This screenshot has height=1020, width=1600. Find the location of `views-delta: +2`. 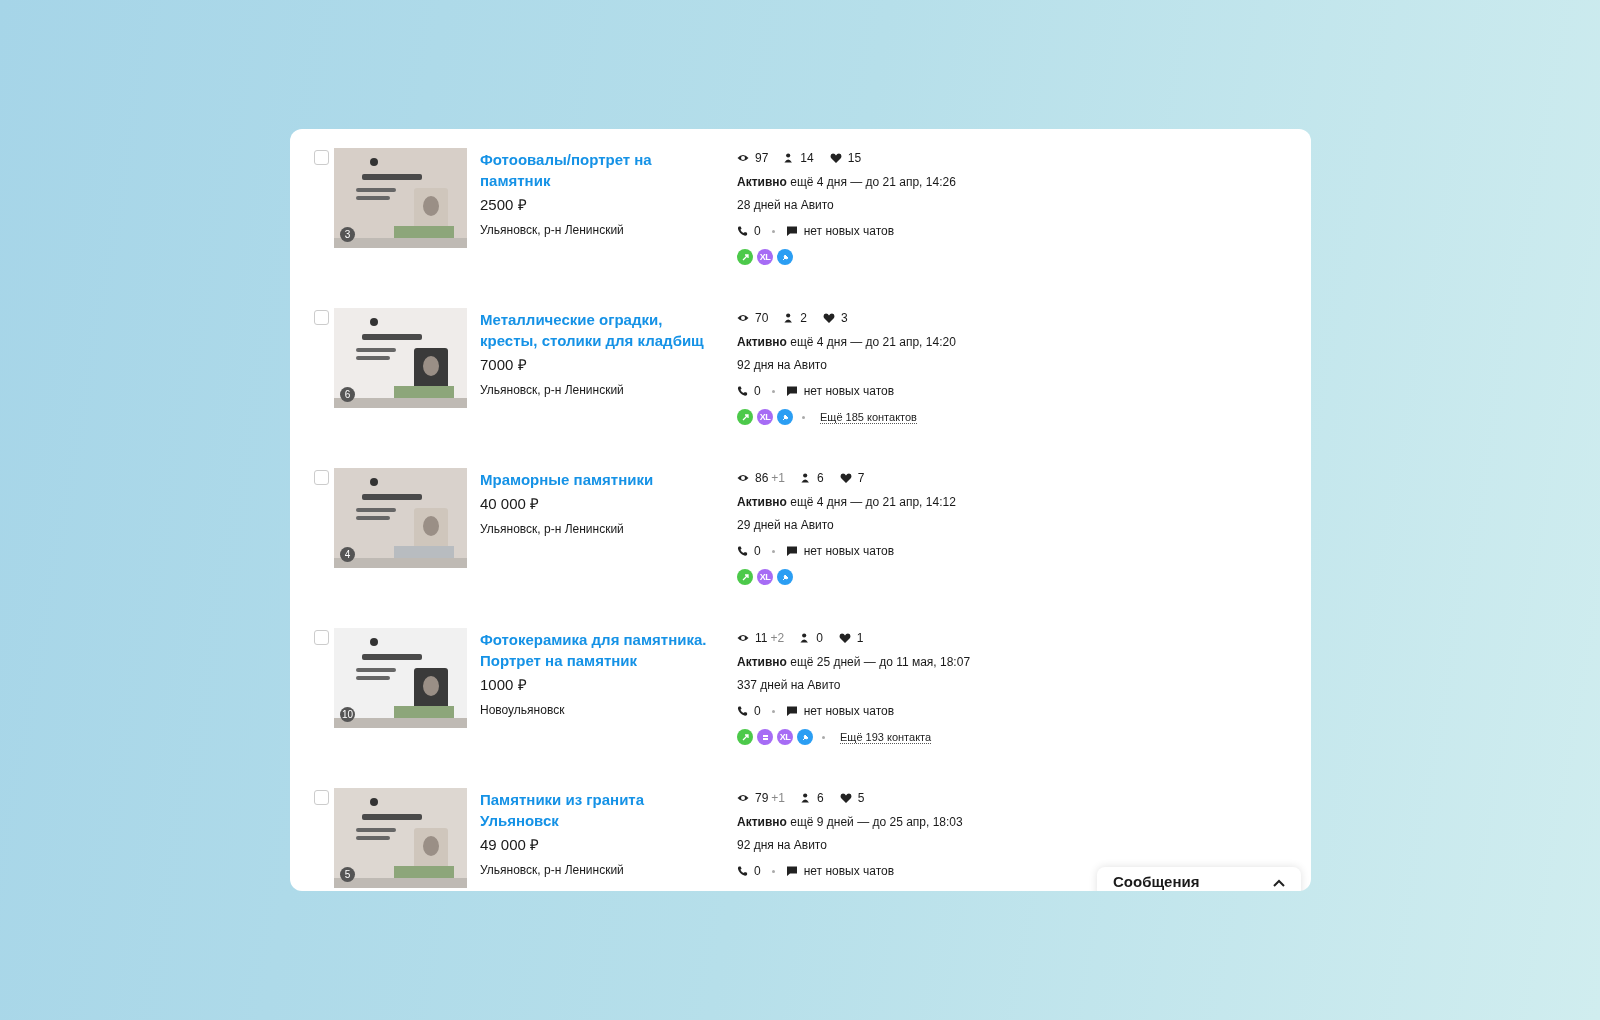

views-delta: +2 is located at coordinates (777, 638).